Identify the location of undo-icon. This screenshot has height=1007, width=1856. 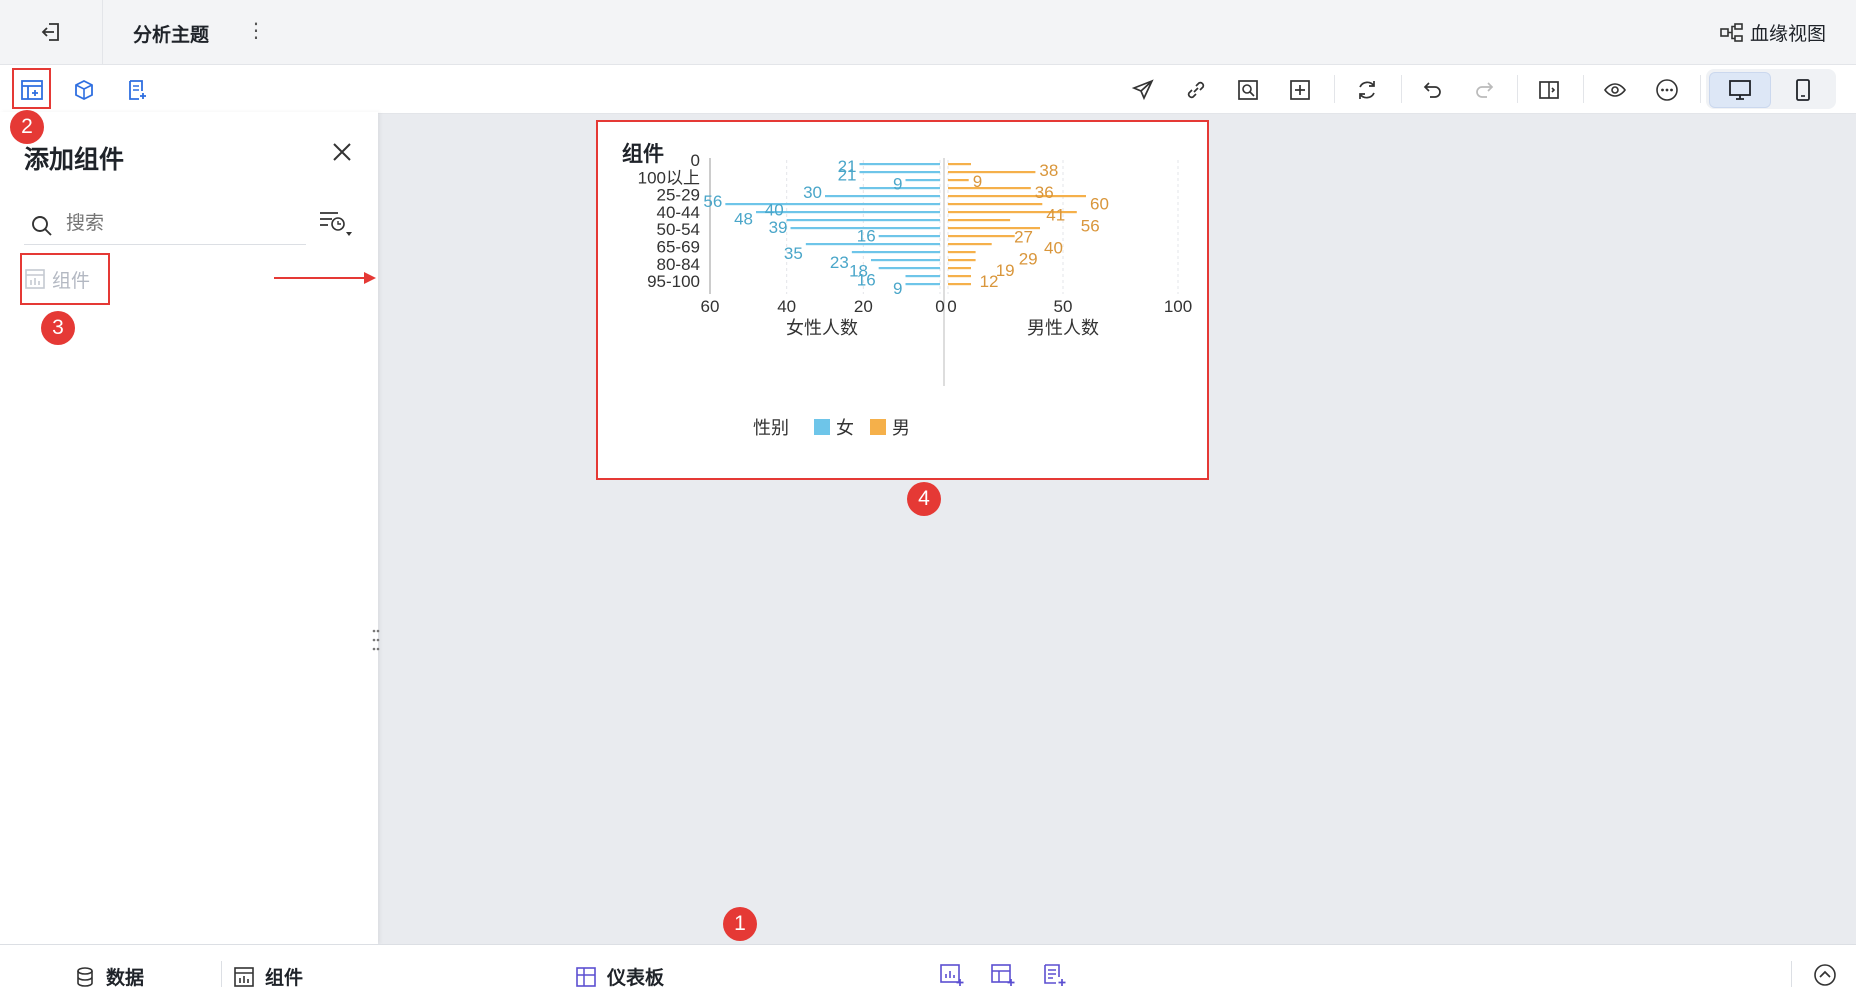
(1433, 90).